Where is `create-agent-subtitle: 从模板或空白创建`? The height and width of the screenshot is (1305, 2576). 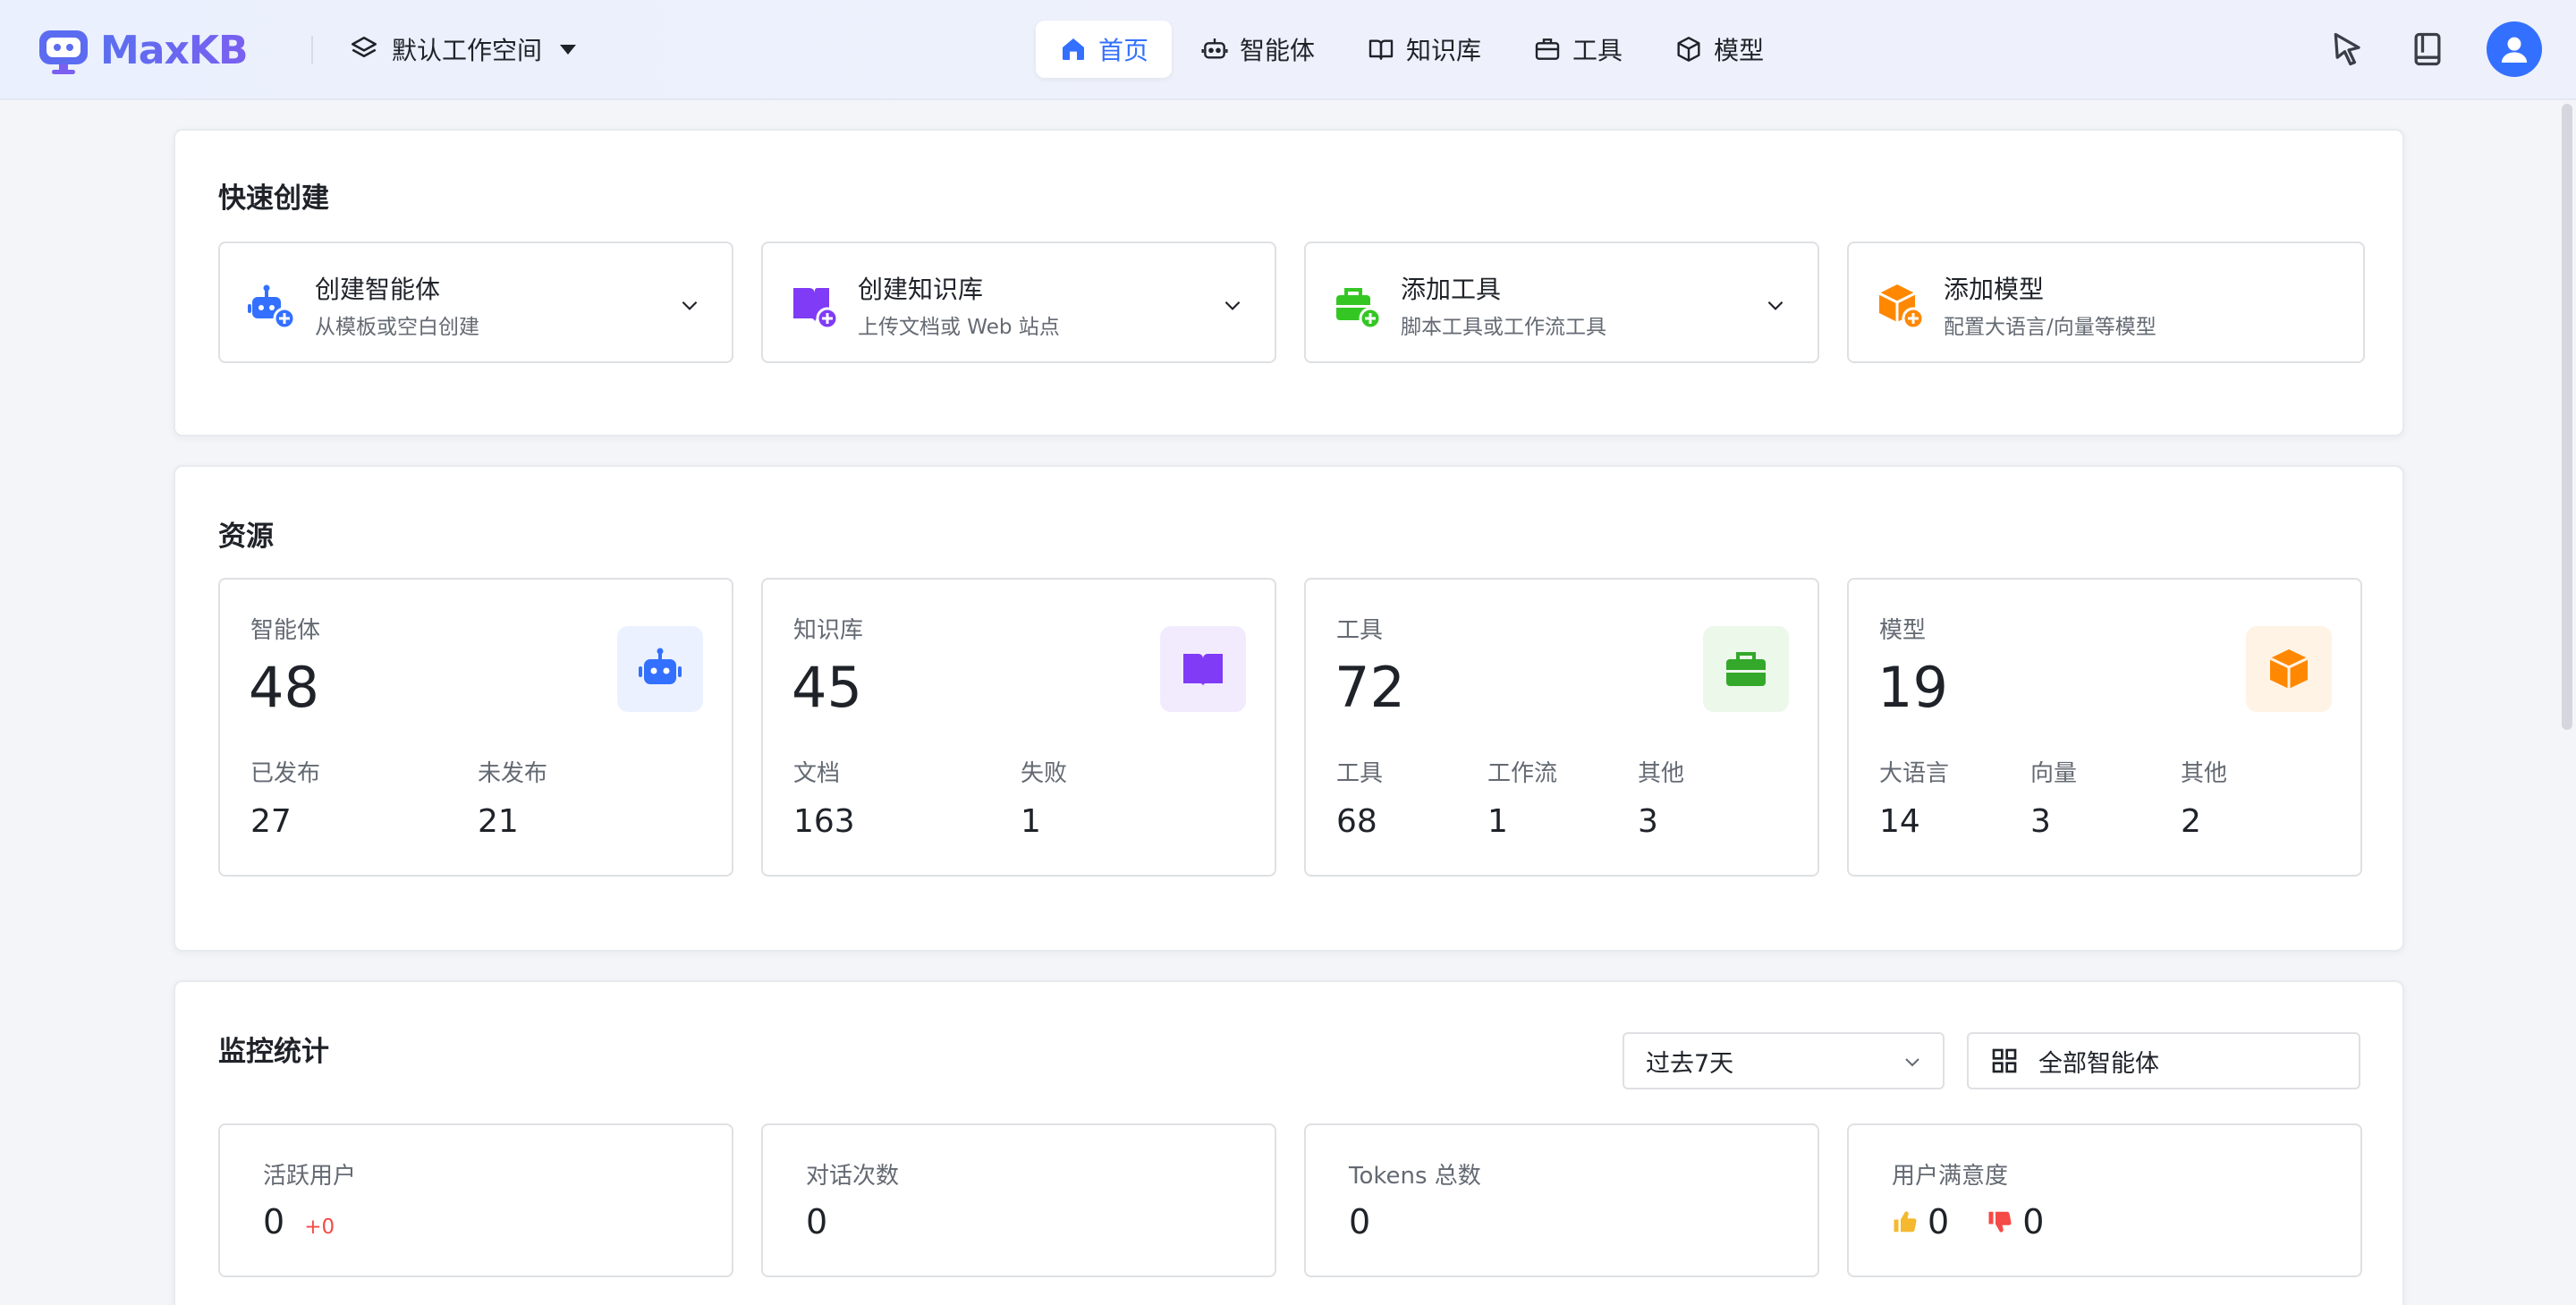
create-agent-subtitle: 从模板或空白创建 is located at coordinates (397, 327).